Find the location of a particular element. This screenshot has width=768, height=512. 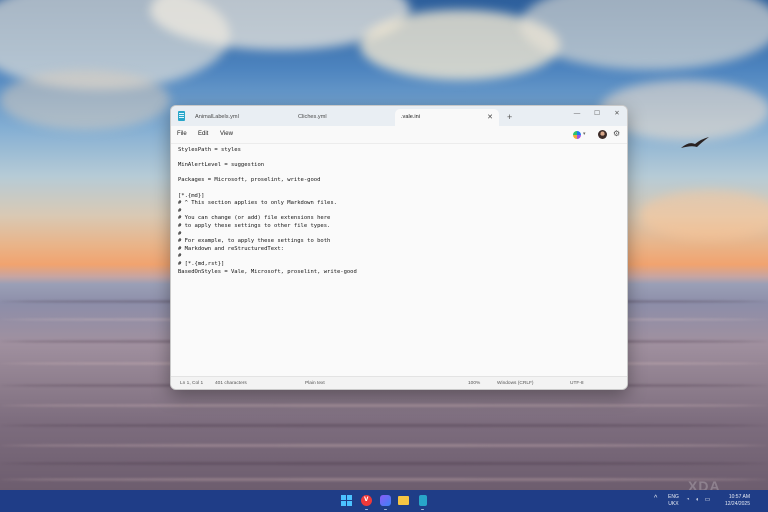

menu-file: File is located at coordinates (182, 134).